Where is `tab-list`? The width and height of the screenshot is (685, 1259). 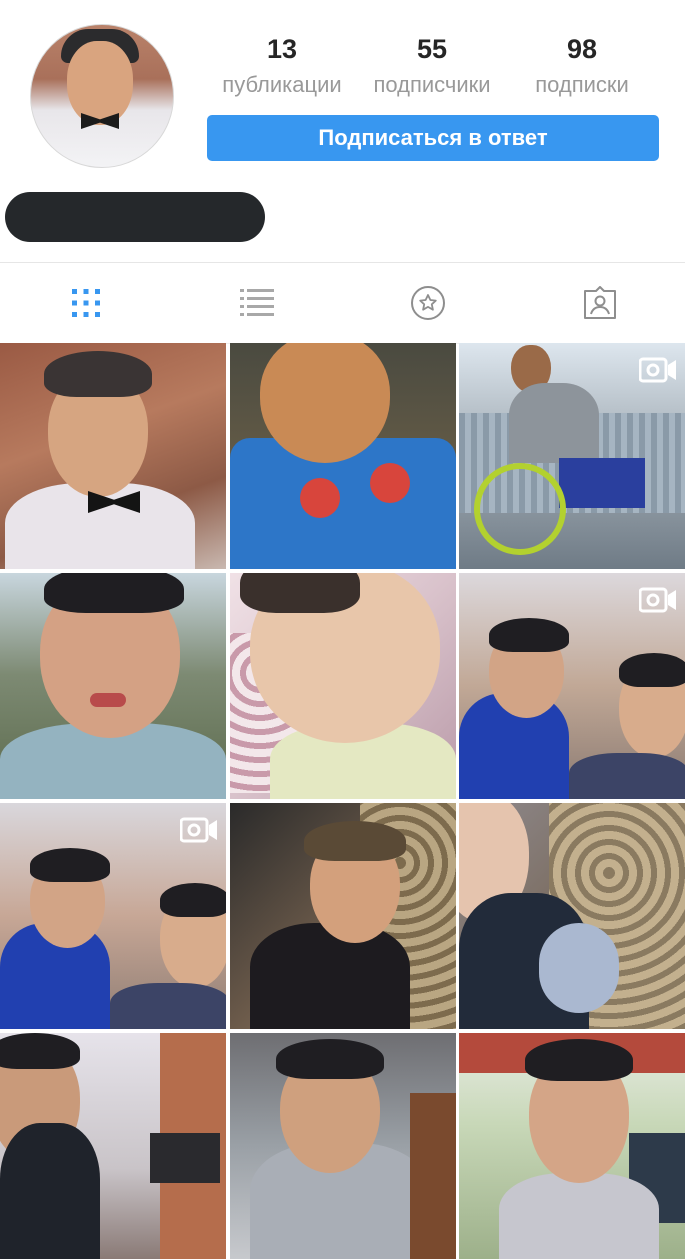 tab-list is located at coordinates (256, 303).